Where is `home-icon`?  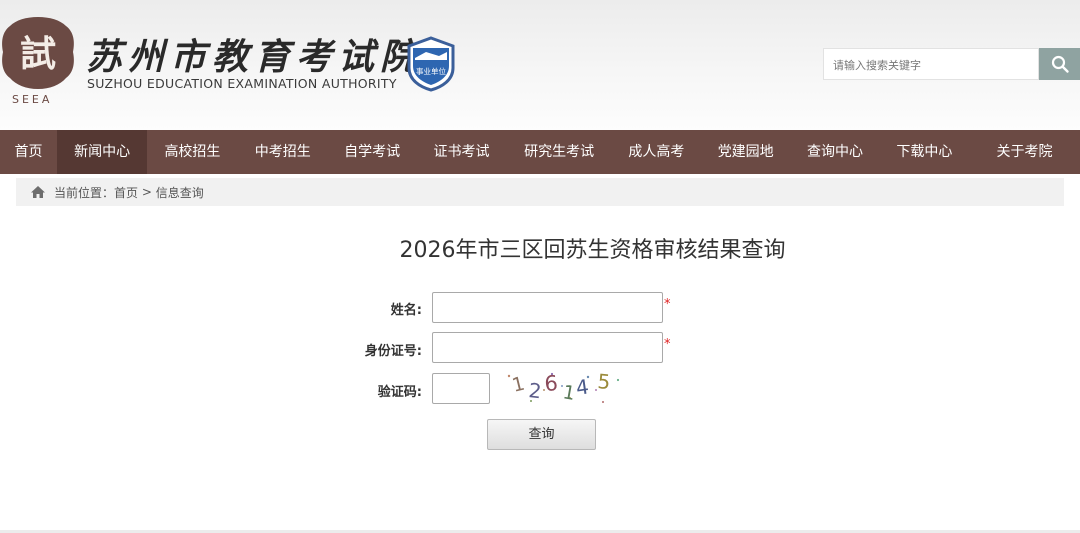 home-icon is located at coordinates (38, 192).